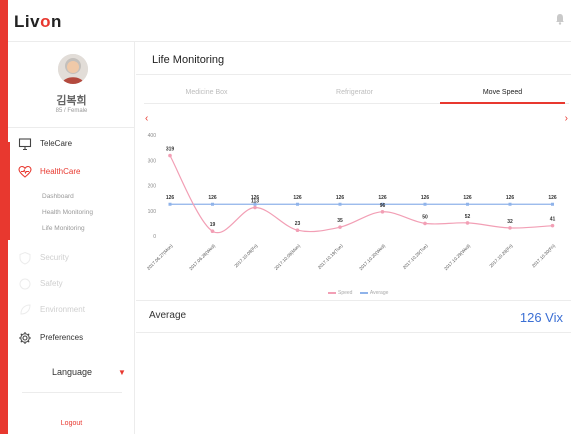 The height and width of the screenshot is (434, 571). What do you see at coordinates (71, 423) in the screenshot?
I see `logout-link: Logout` at bounding box center [71, 423].